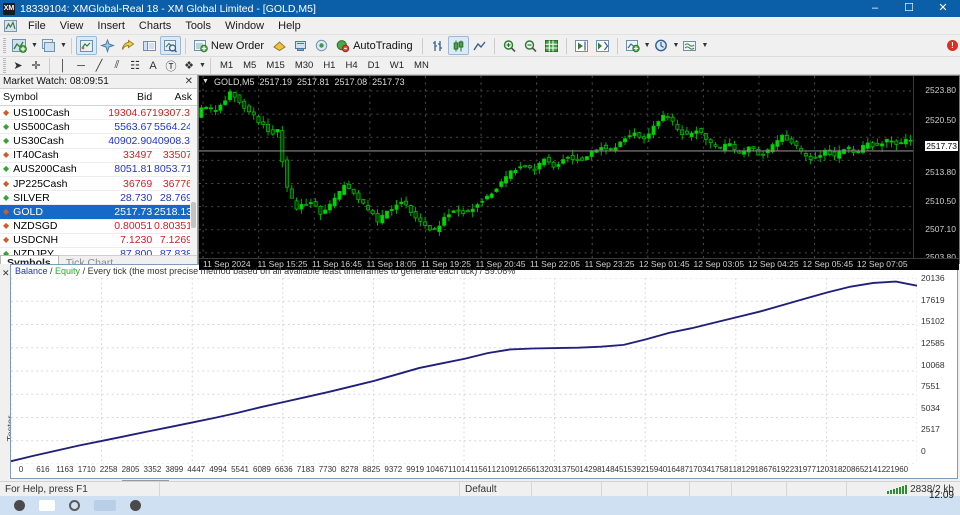 This screenshot has height=515, width=960. I want to click on market-watch-close-icon: ✕, so click(189, 81).